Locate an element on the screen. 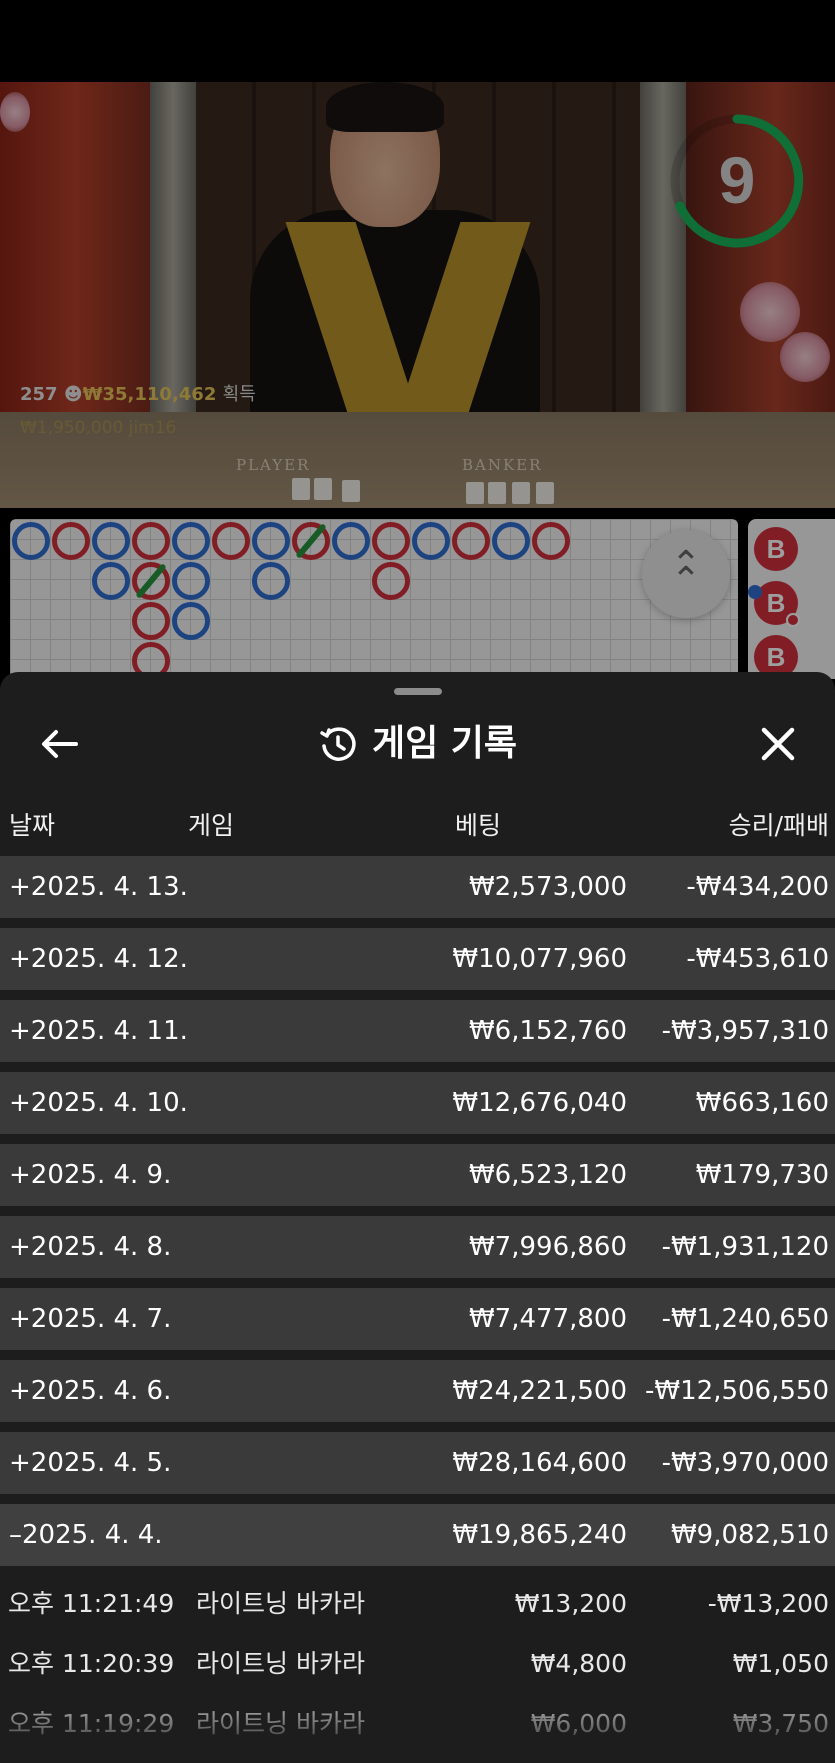  column-header-date: 날짜 is located at coordinates (32, 825).